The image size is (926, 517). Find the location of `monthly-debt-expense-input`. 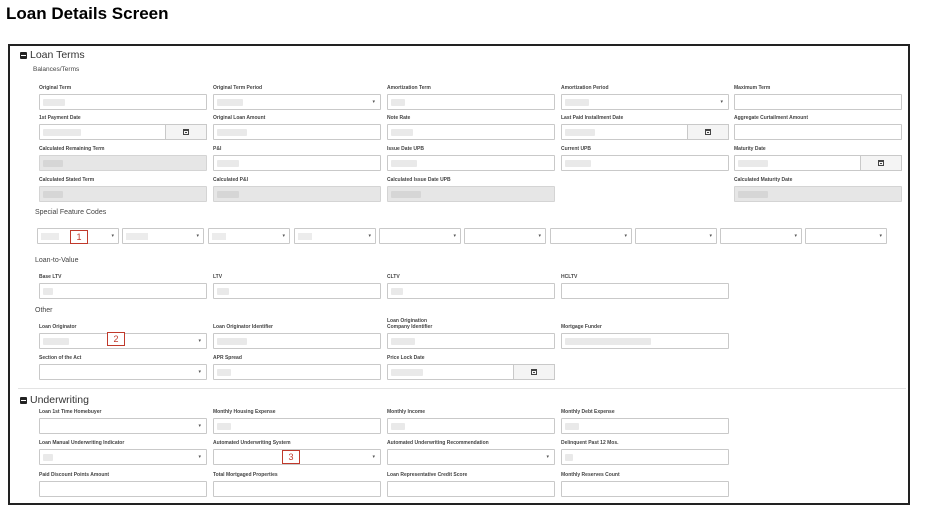

monthly-debt-expense-input is located at coordinates (645, 426).